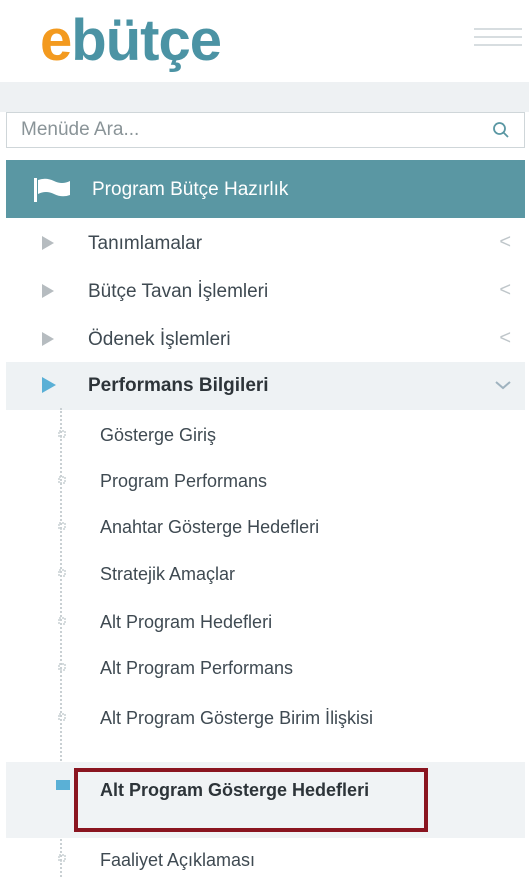 The image size is (529, 877). Describe the element at coordinates (190, 189) in the screenshot. I see `section-title: Program Bütçe Hazırlık` at that location.